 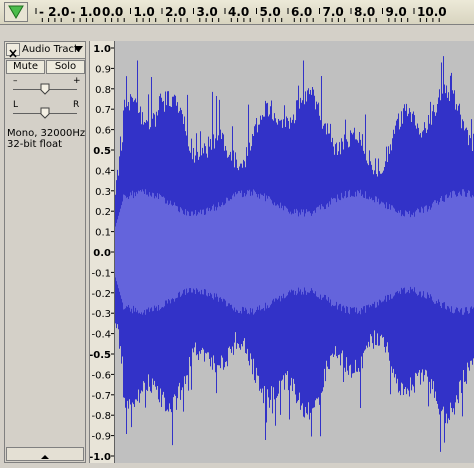 What do you see at coordinates (103, 171) in the screenshot?
I see `amplitude-tick-label: 0.4` at bounding box center [103, 171].